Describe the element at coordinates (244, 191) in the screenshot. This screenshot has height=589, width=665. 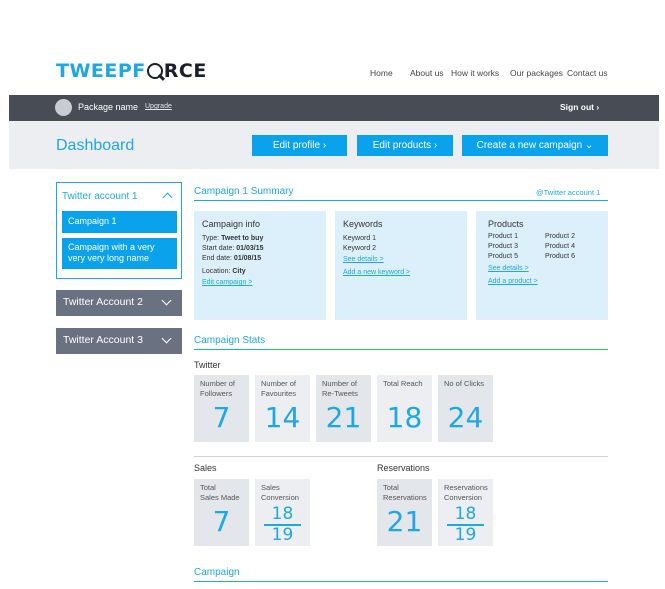
I see `summary-title: Campaign 1 Summary` at that location.